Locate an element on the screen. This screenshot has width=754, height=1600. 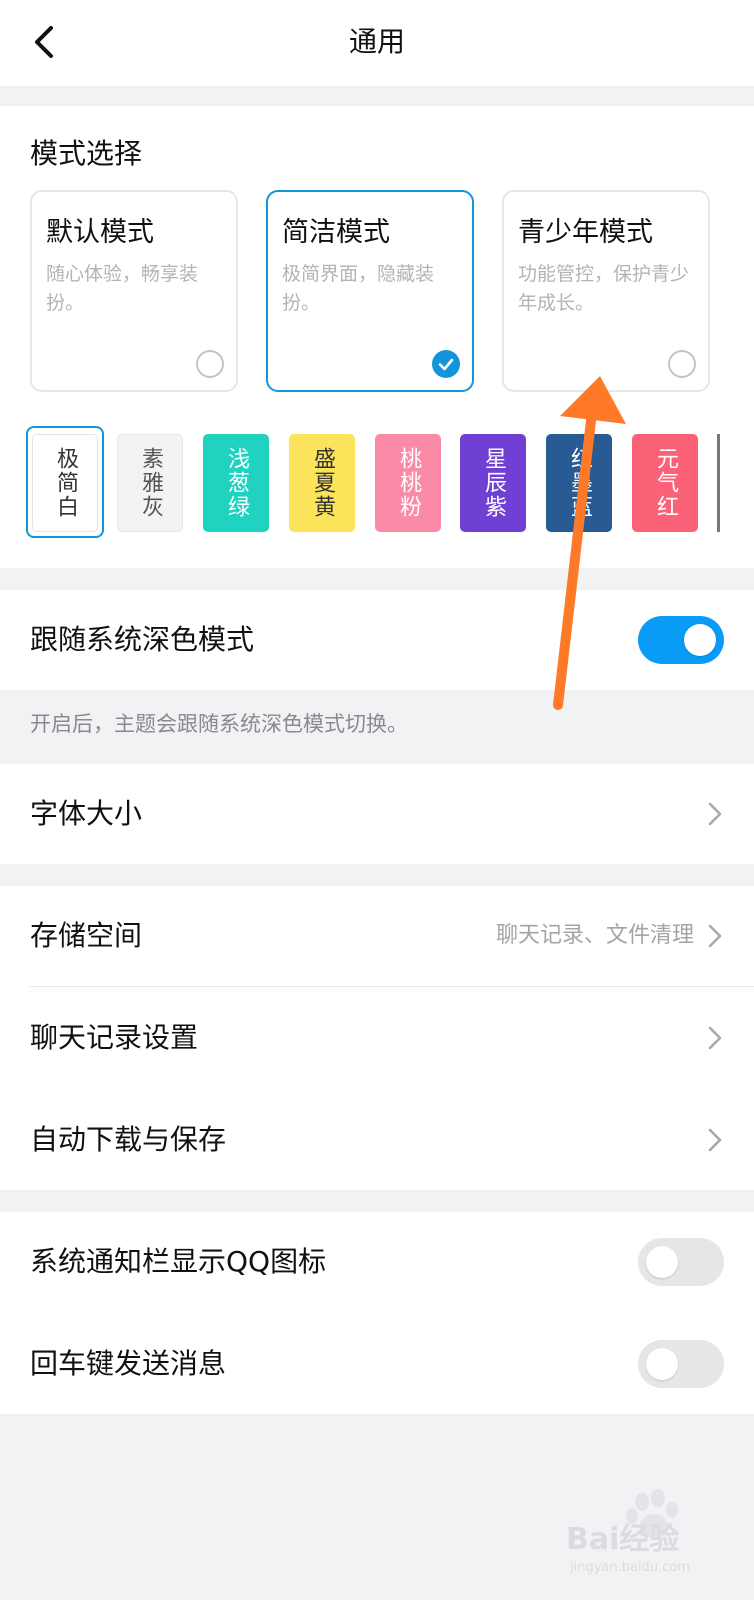
swatch-label: 浅葱绿 is located at coordinates (236, 483).